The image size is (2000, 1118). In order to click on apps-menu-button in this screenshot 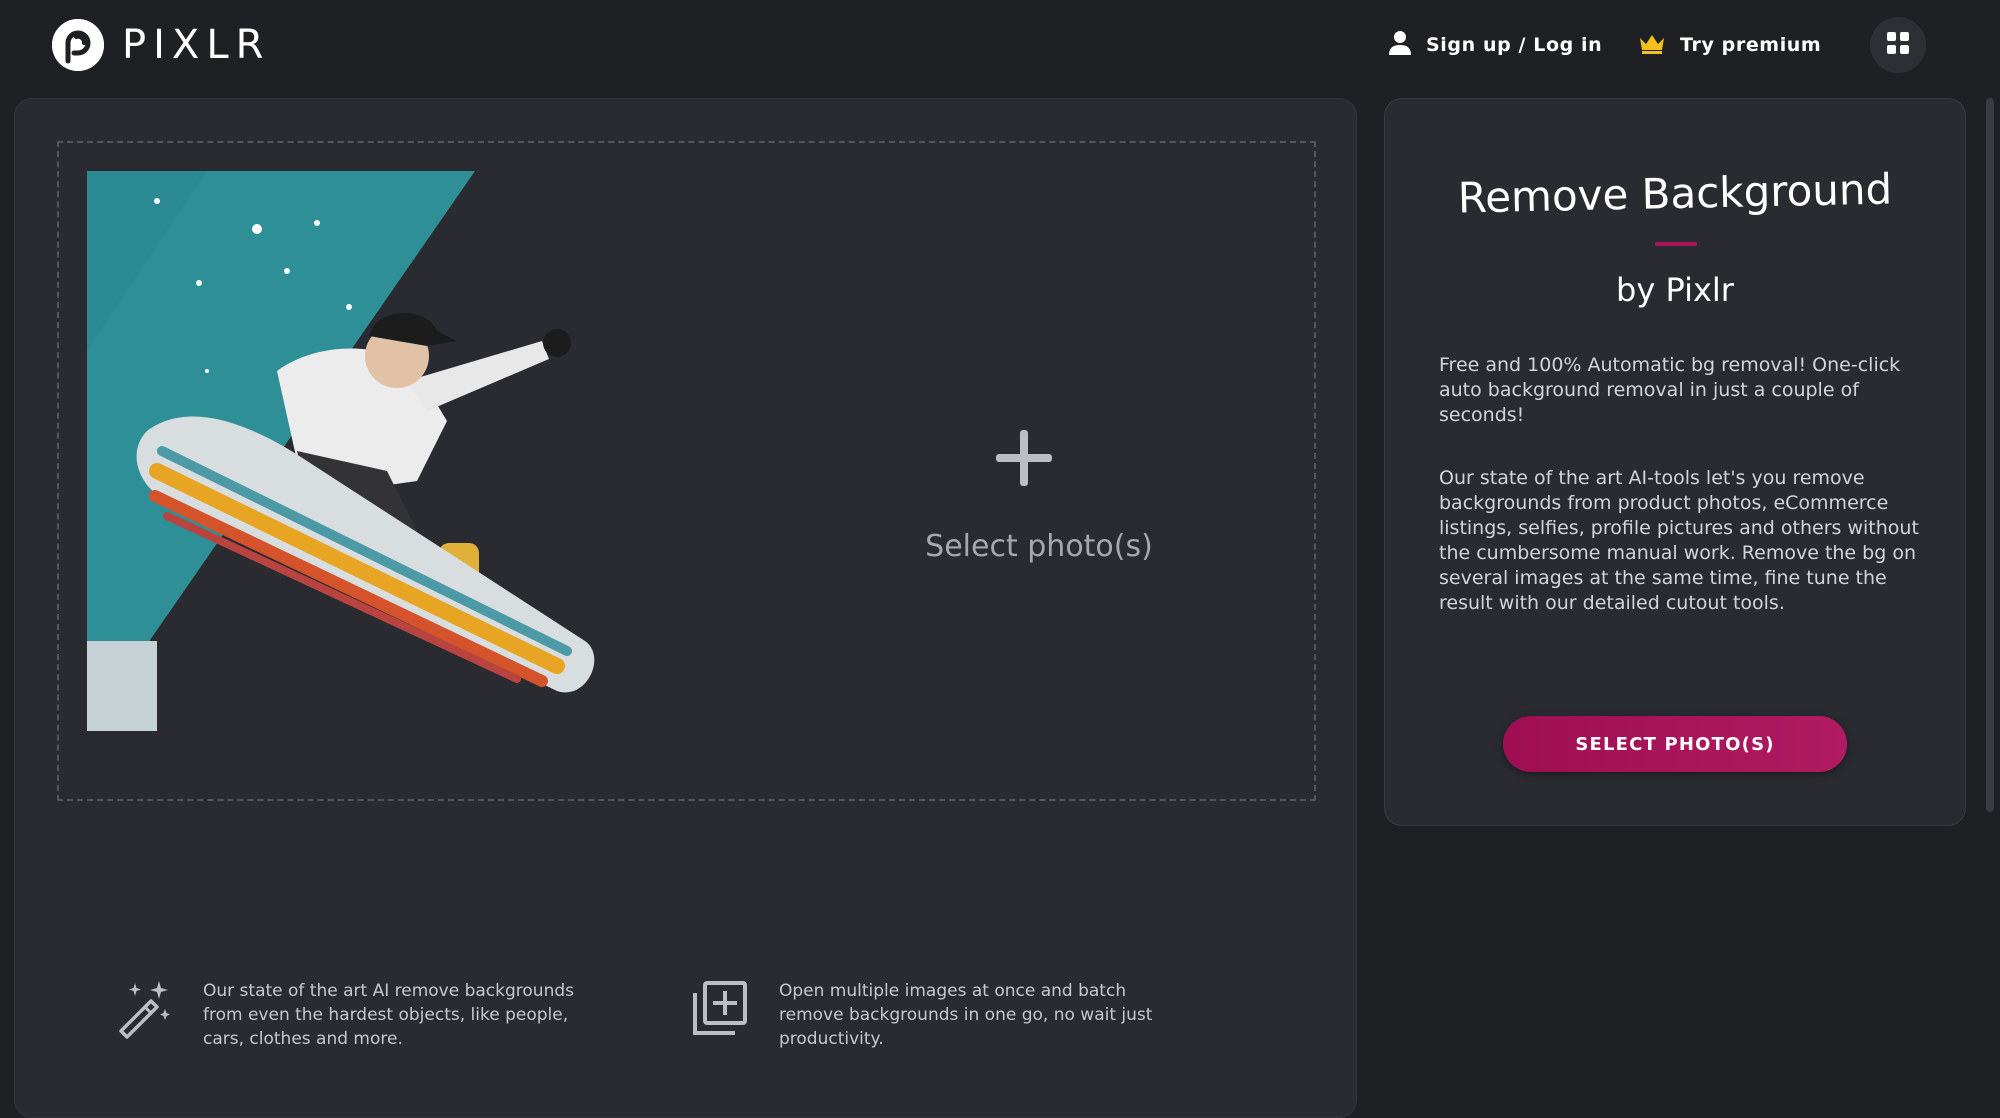, I will do `click(1898, 45)`.